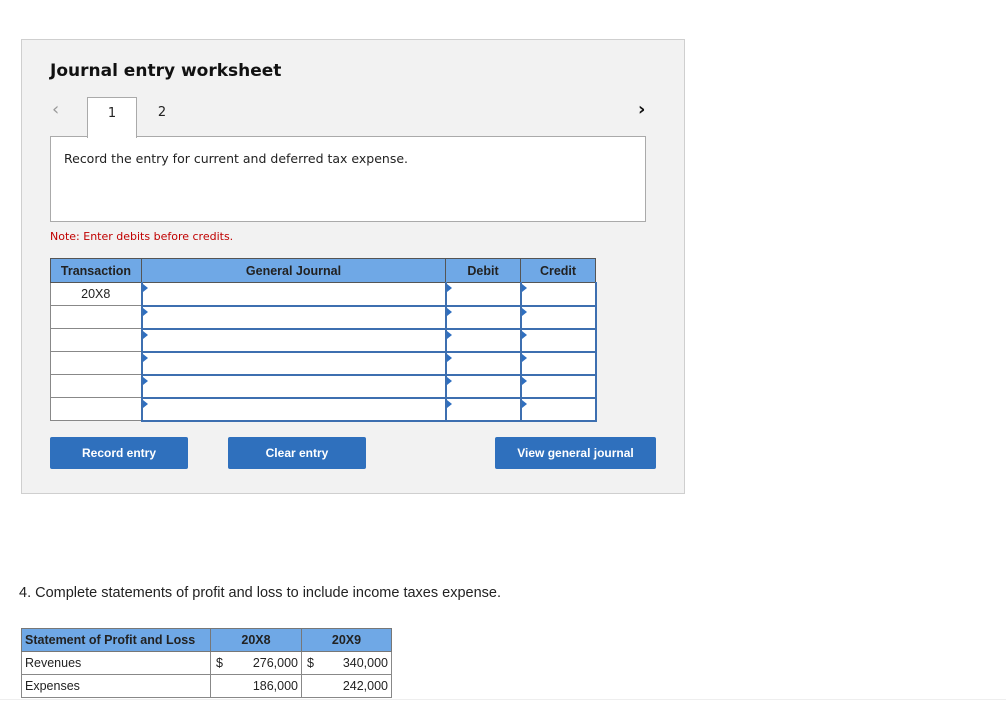 The height and width of the screenshot is (713, 1006). I want to click on divider, so click(503, 699).